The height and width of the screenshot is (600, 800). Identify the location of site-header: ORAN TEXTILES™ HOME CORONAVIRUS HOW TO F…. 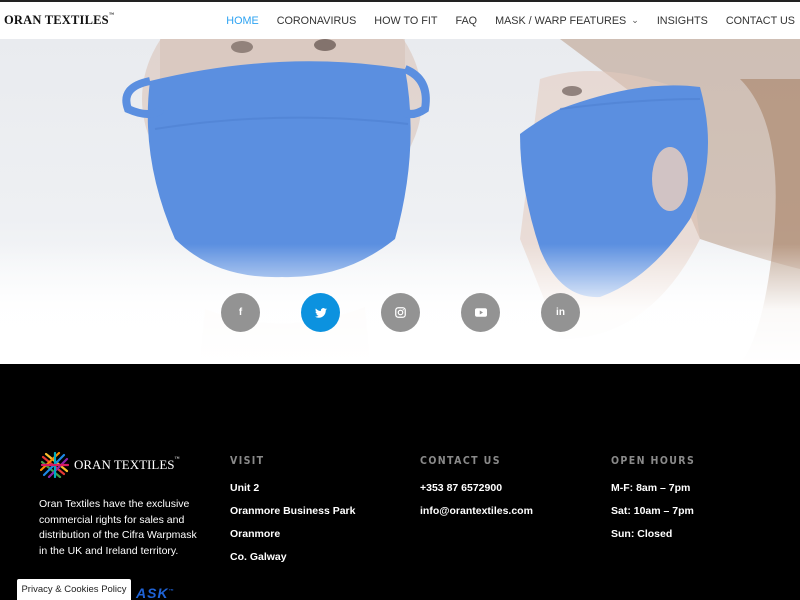
(400, 19).